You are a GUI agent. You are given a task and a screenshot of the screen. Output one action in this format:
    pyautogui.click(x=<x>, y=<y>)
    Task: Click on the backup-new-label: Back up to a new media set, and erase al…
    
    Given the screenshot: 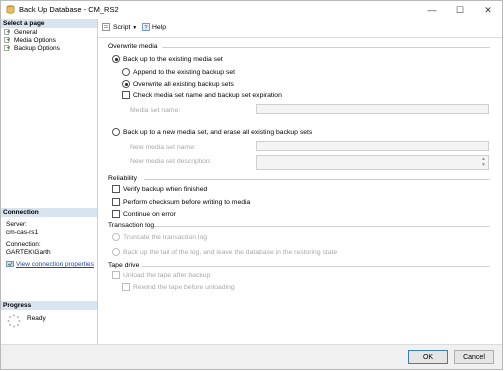 What is the action you would take?
    pyautogui.click(x=218, y=132)
    